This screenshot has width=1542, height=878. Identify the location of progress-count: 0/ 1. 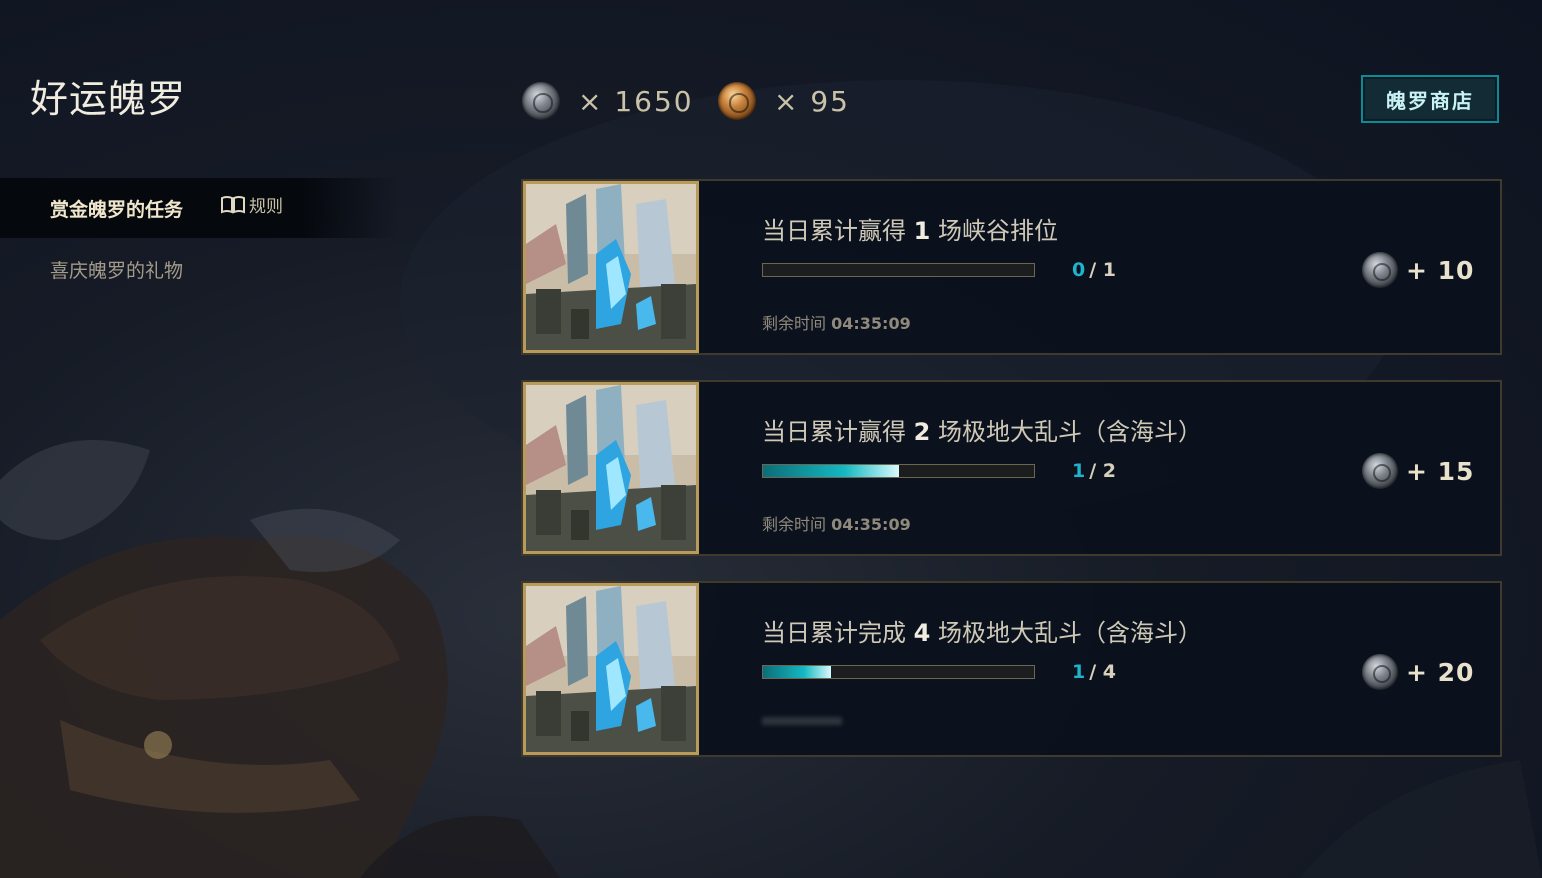
(1094, 270).